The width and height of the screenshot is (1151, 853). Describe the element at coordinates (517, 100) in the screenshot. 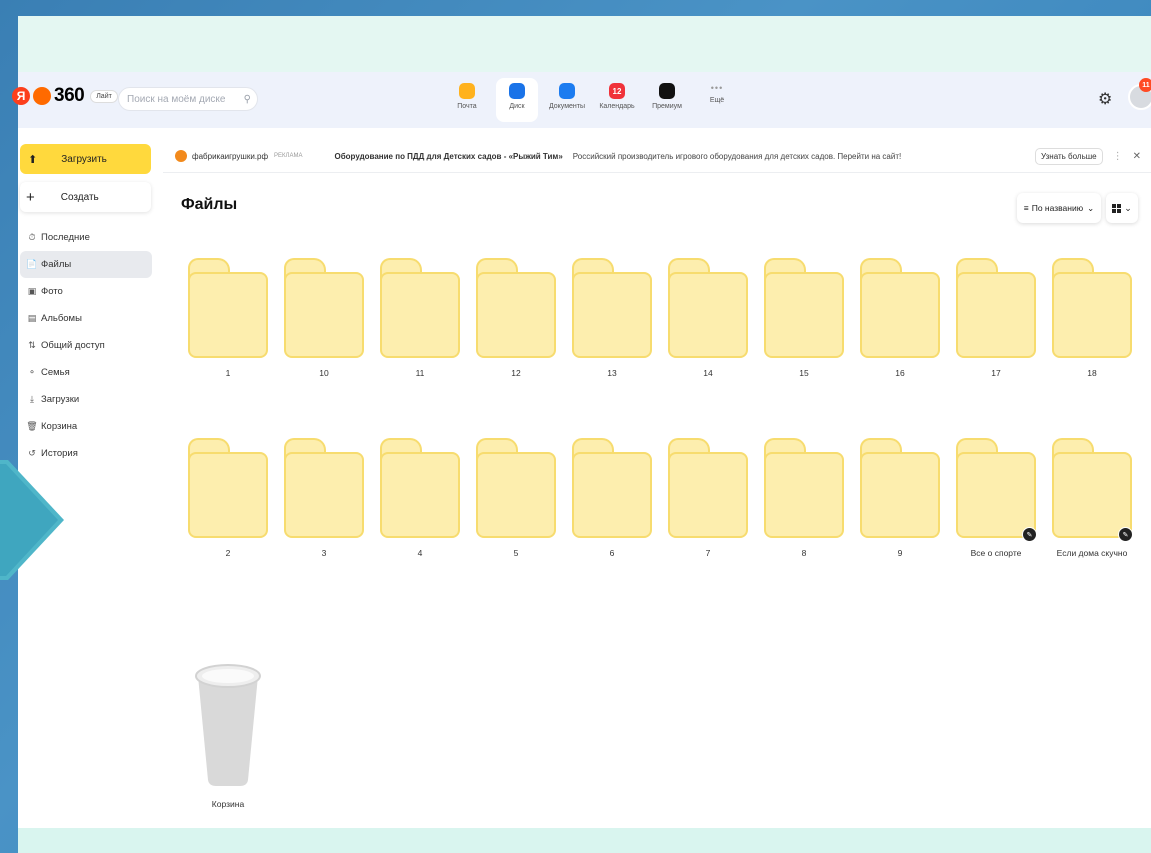

I see `service-disk: Диск` at that location.